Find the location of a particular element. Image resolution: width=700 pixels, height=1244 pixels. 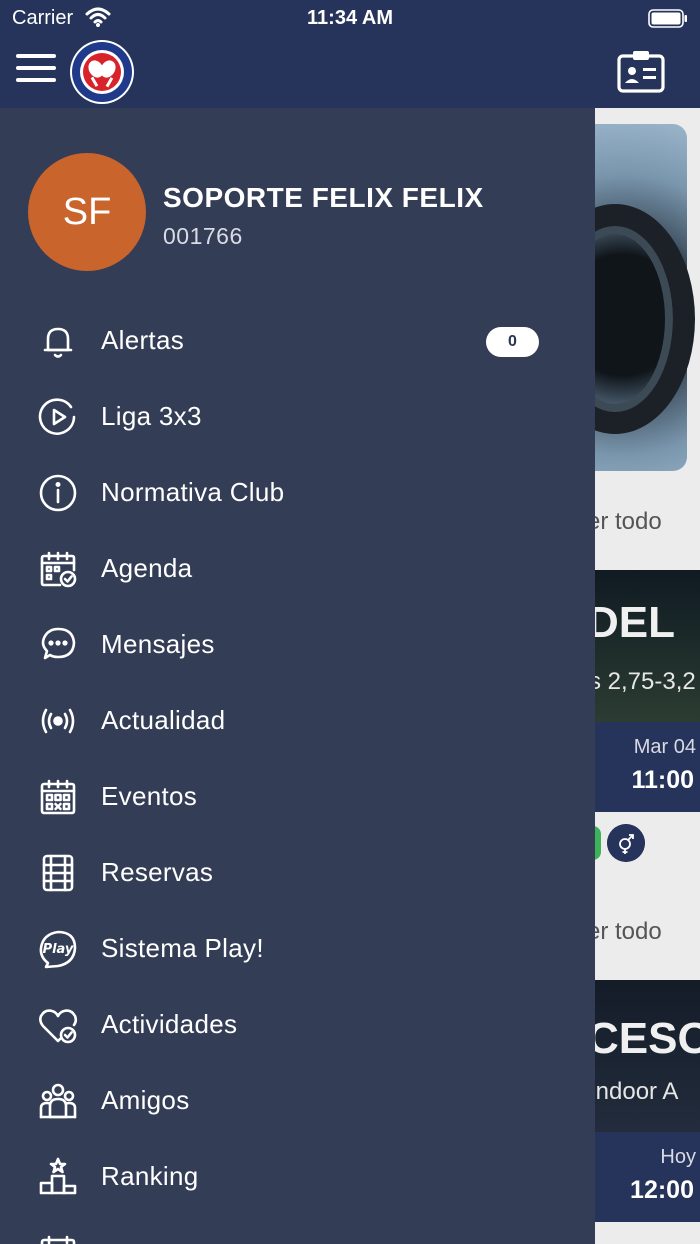

menu-item-label: Actividades is located at coordinates (169, 1024).